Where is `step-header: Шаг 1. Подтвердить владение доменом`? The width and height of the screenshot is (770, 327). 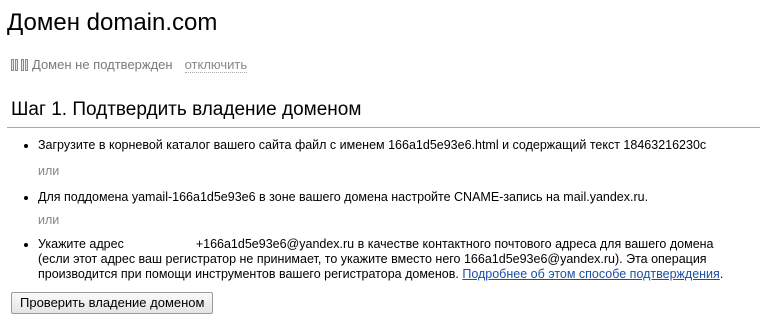 step-header: Шаг 1. Подтвердить владение доменом is located at coordinates (383, 112).